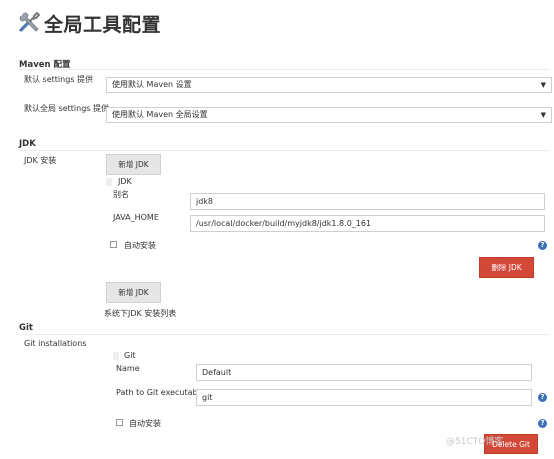 The image size is (554, 459). What do you see at coordinates (284, 334) in the screenshot?
I see `git-divider` at bounding box center [284, 334].